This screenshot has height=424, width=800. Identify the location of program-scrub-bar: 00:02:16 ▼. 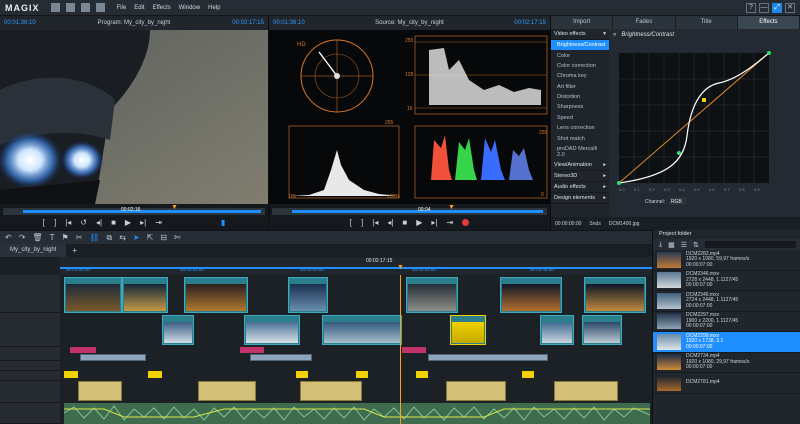
(134, 209).